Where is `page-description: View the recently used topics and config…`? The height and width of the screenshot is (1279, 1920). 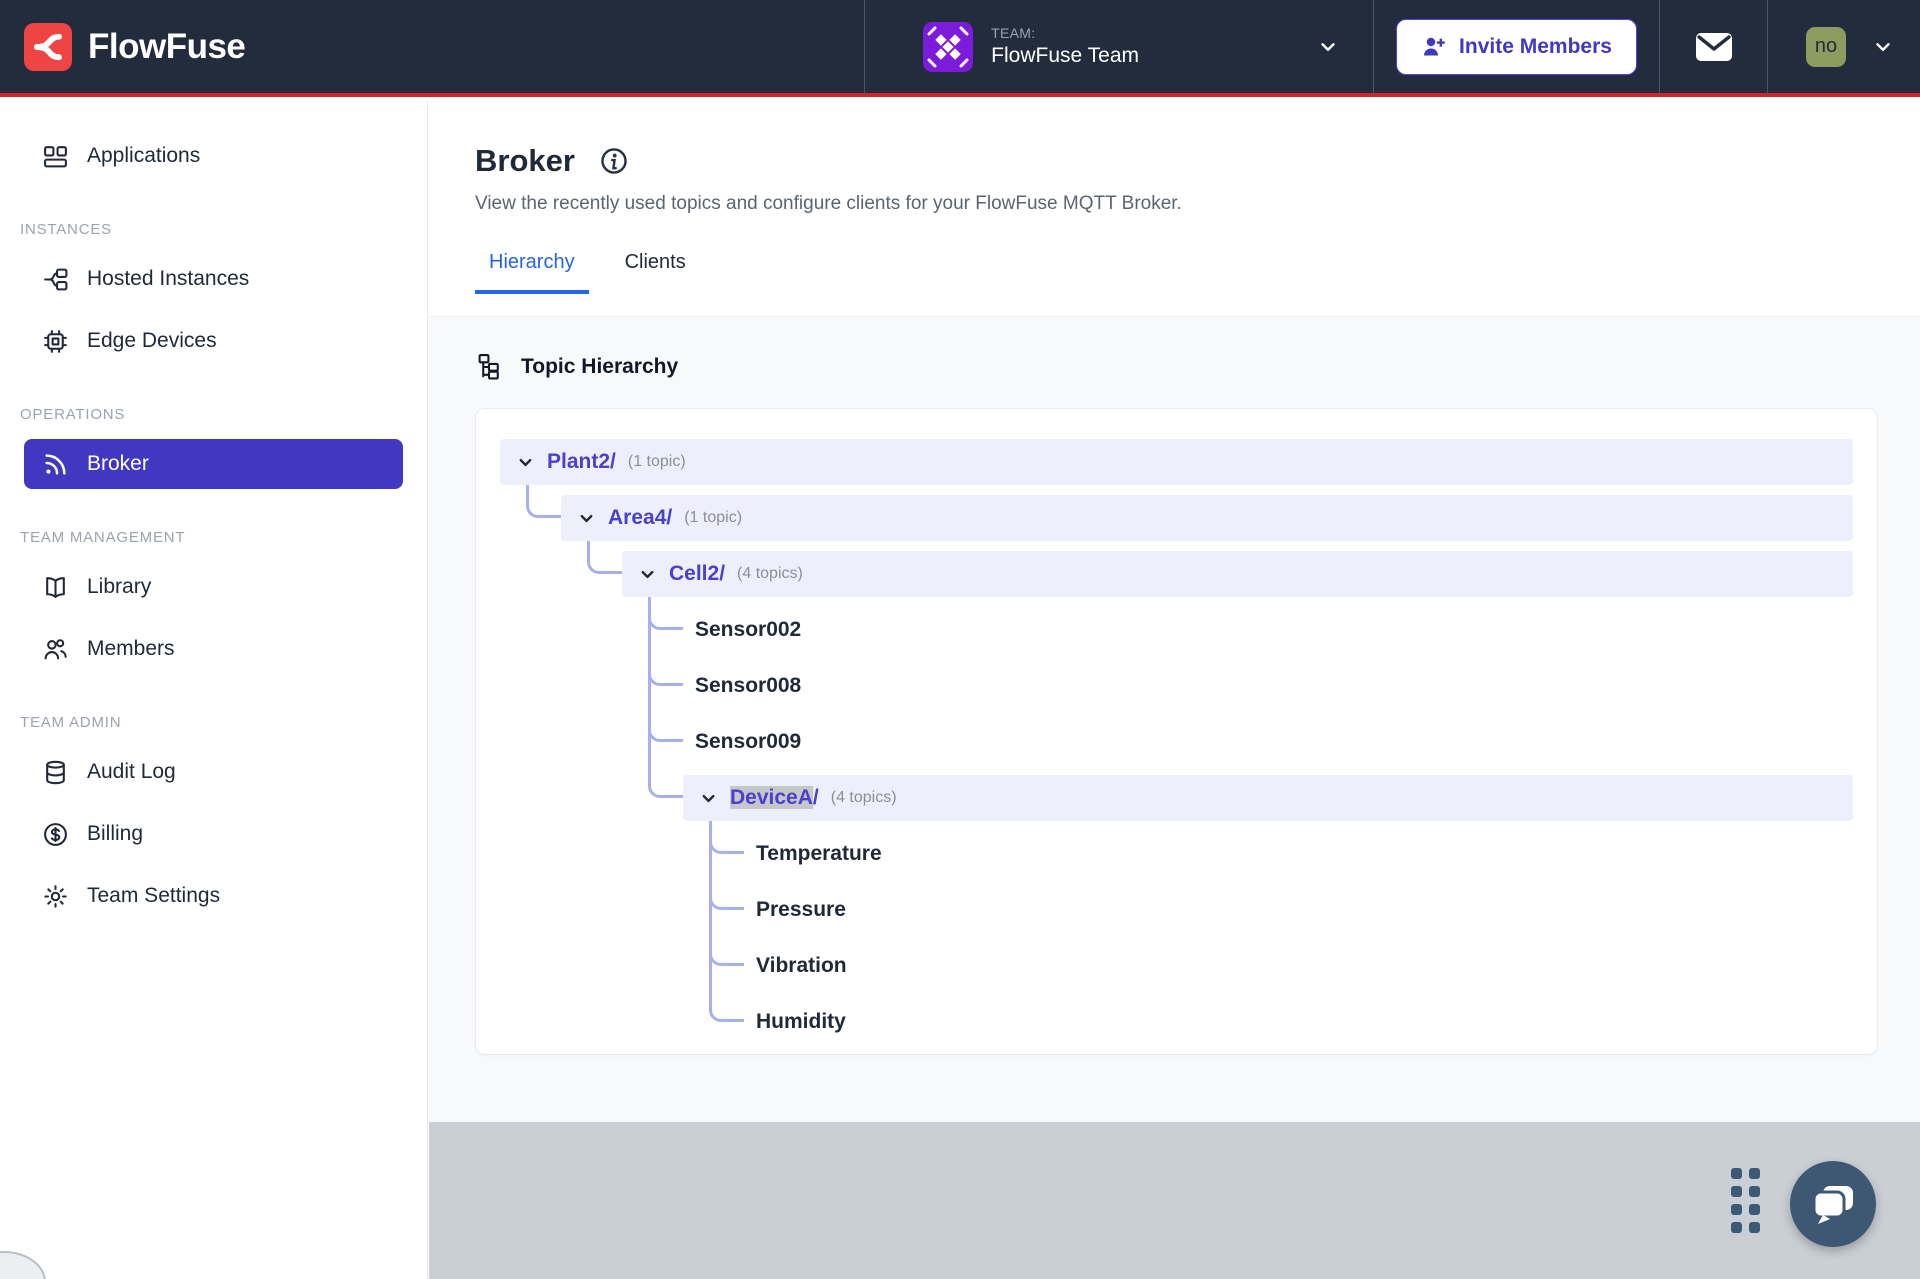
page-description: View the recently used topics and config… is located at coordinates (828, 203).